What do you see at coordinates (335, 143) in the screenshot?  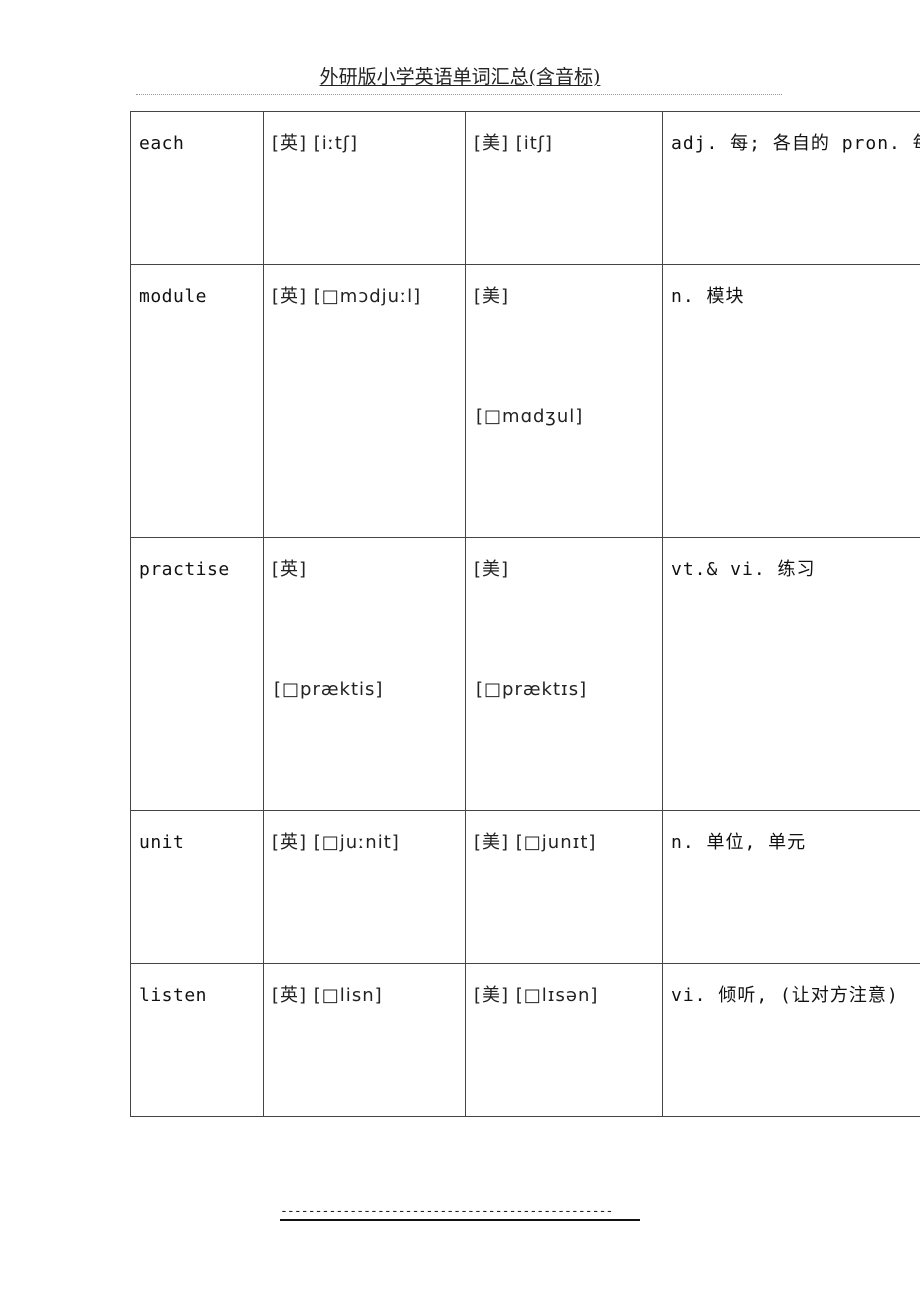 I see `uk-phonetic: [iːtʃ]` at bounding box center [335, 143].